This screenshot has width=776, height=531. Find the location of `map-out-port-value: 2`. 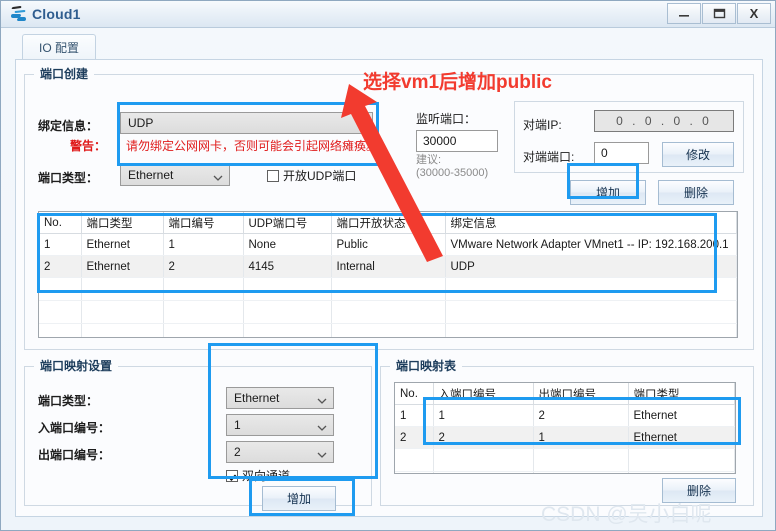

map-out-port-value: 2 is located at coordinates (237, 452).